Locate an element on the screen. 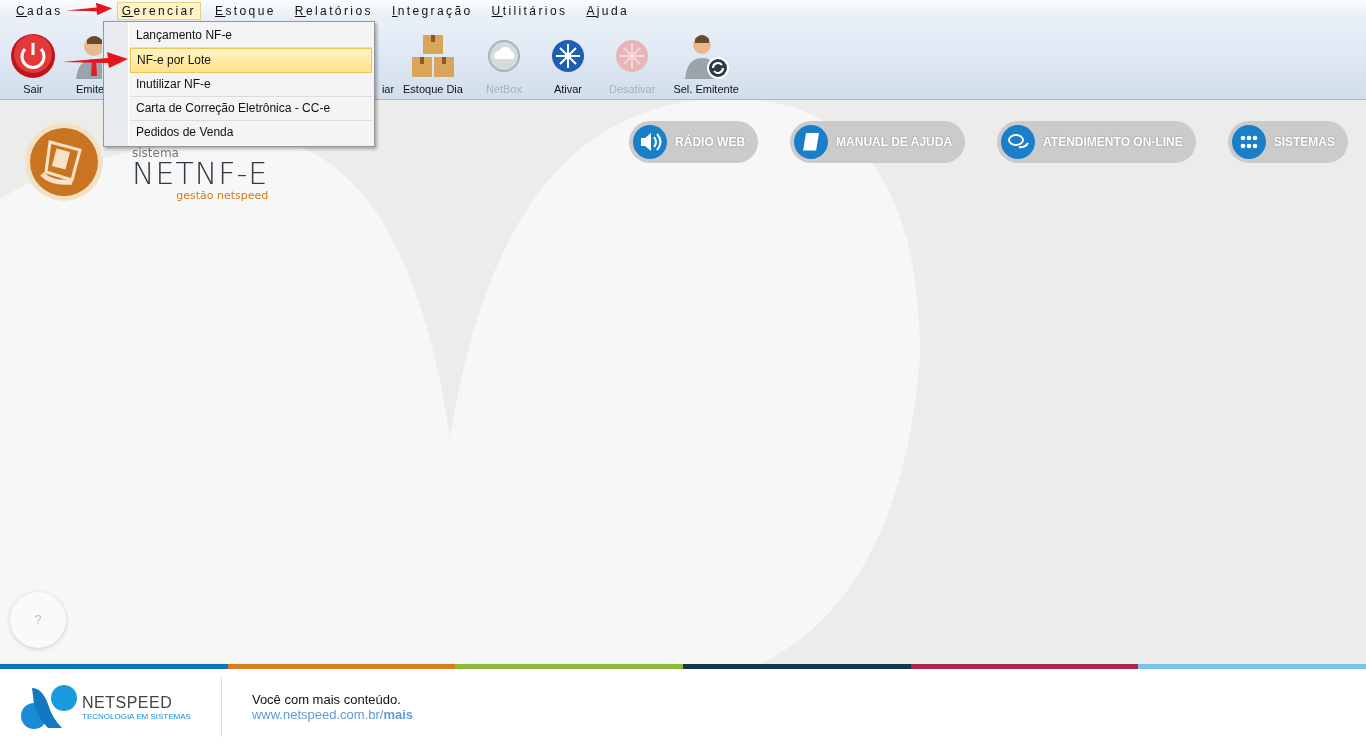  menu-item: Relatórios is located at coordinates (333, 10).